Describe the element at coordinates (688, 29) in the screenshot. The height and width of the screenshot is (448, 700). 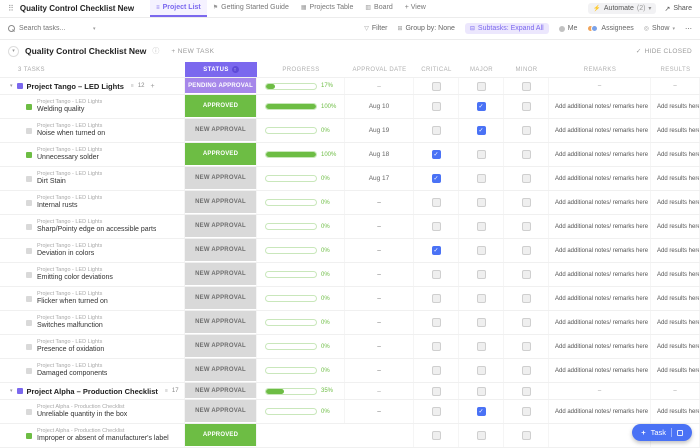
I see `more-options-button: ⋯` at that location.